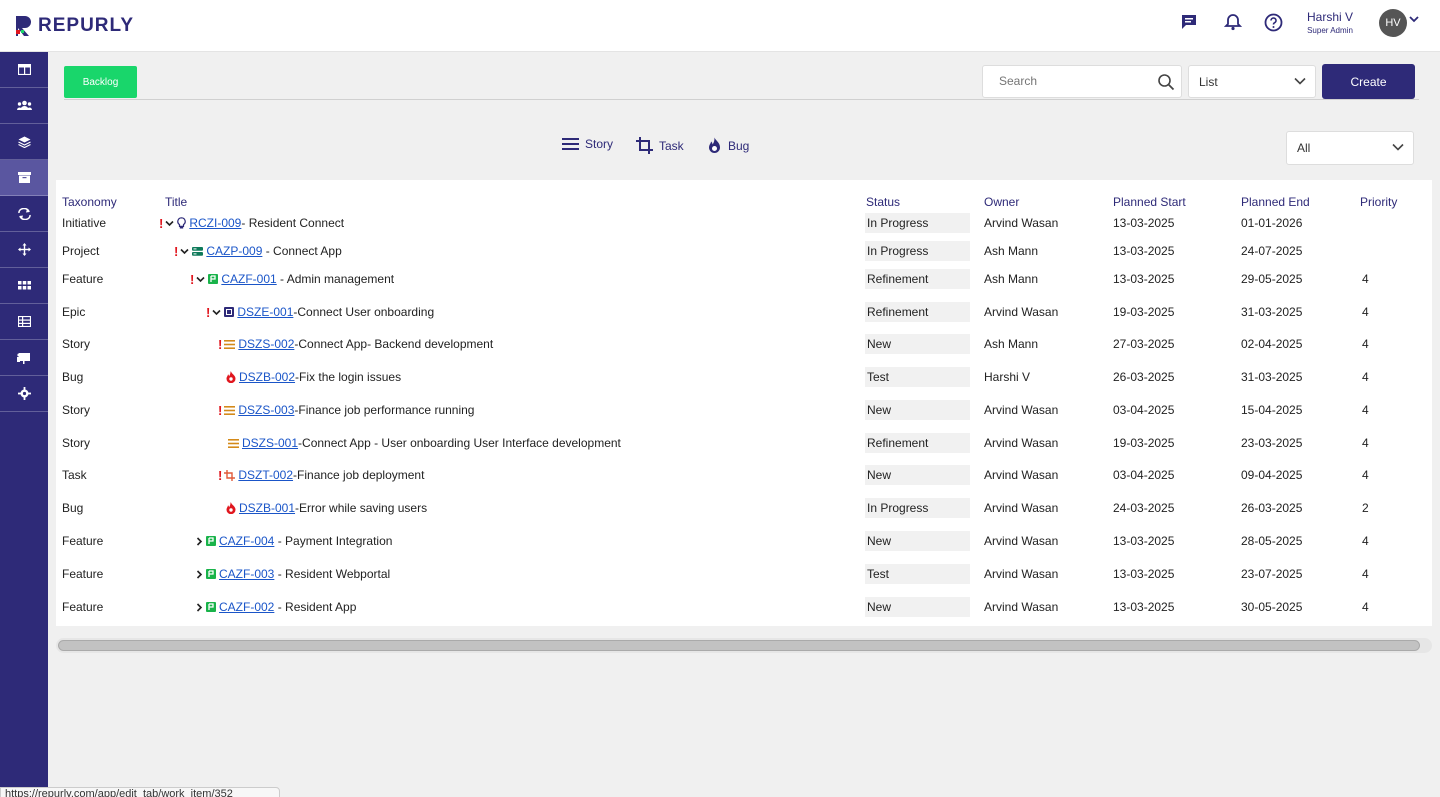 The height and width of the screenshot is (797, 1440). Describe the element at coordinates (24, 322) in the screenshot. I see `sidebar-item-table` at that location.